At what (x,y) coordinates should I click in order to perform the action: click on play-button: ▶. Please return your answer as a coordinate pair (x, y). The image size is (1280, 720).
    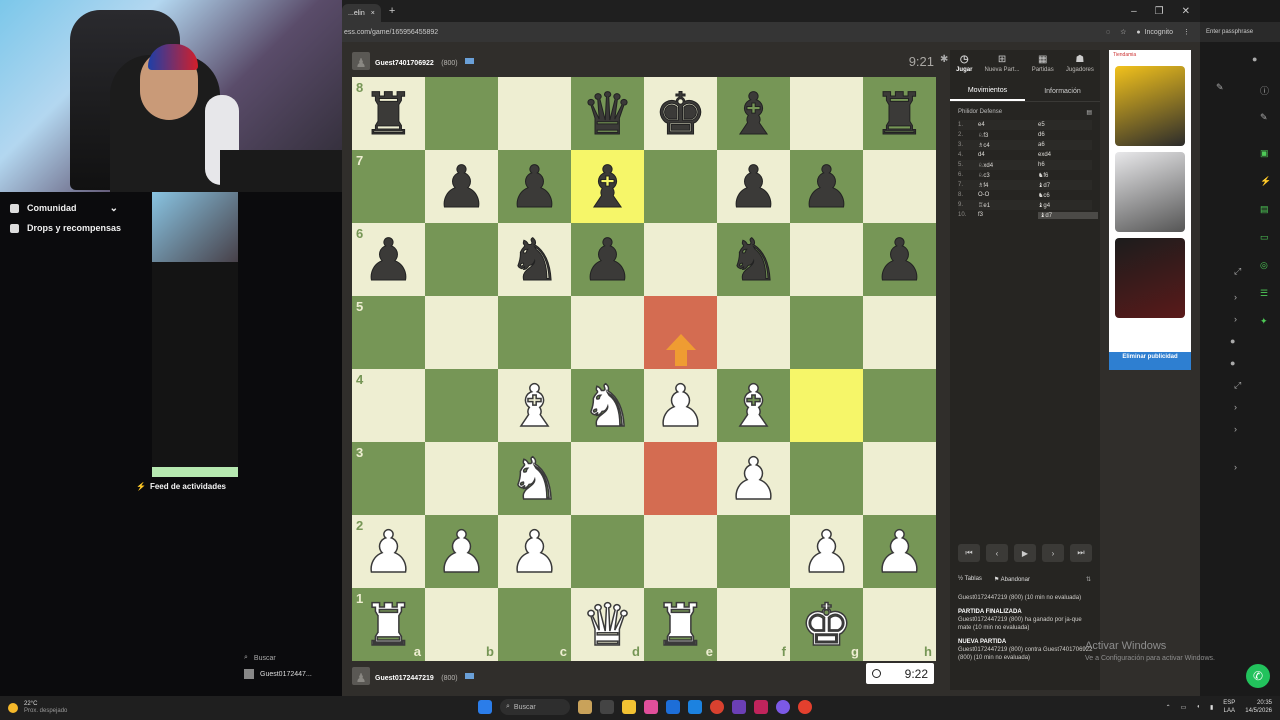
    Looking at the image, I should click on (1025, 553).